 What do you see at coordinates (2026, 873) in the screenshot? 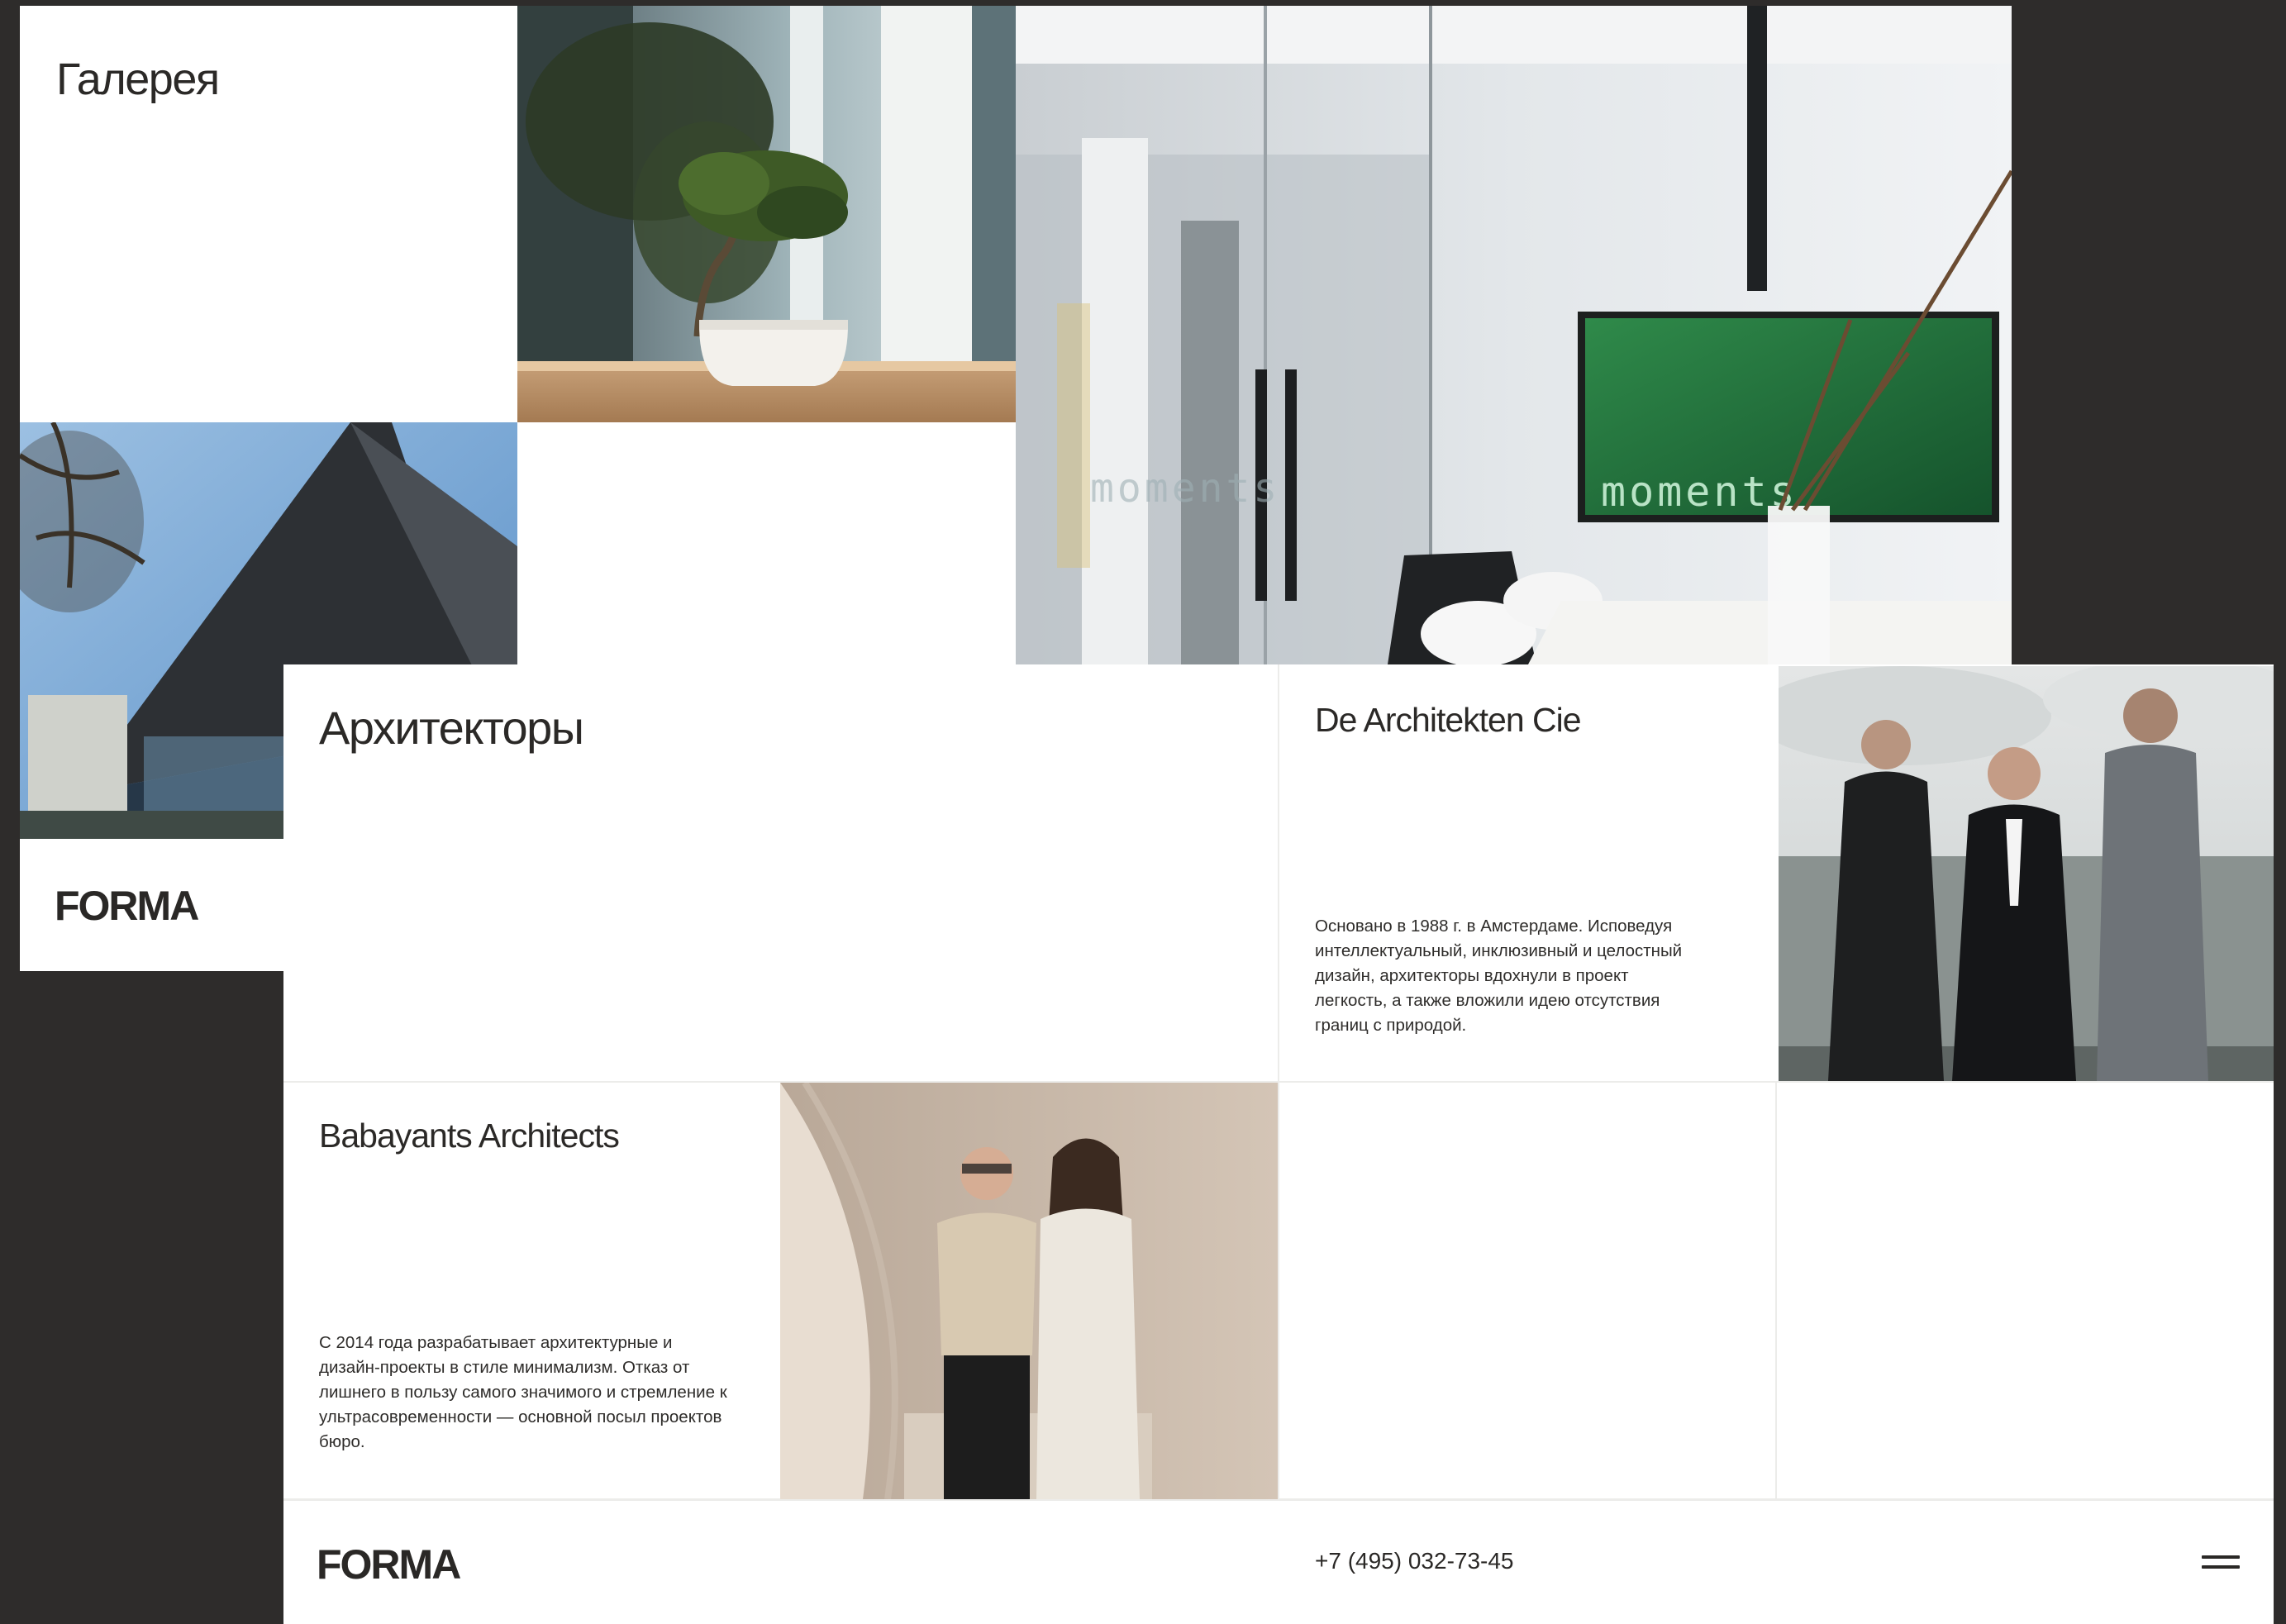
I see `de-architekten-team-photo` at bounding box center [2026, 873].